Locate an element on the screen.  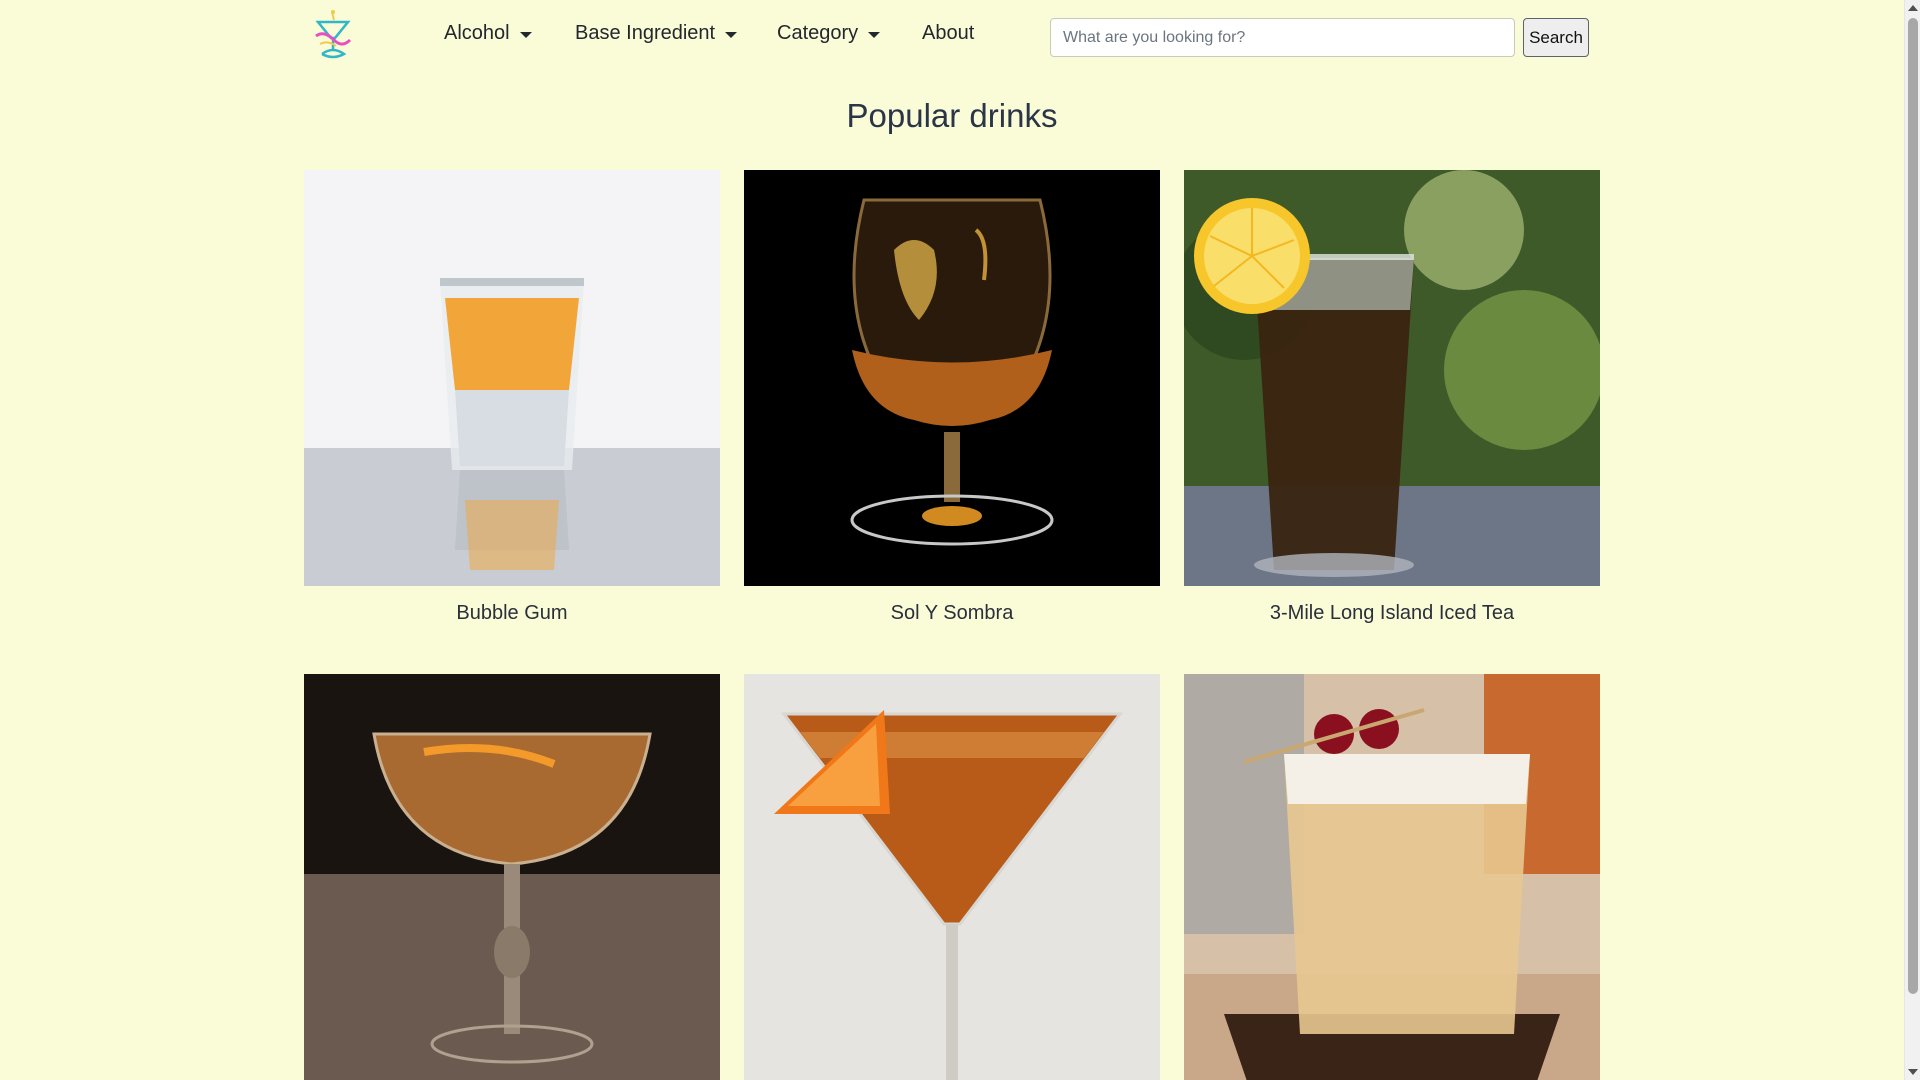
scroll-down-arrow-icon is located at coordinates (1913, 1072).